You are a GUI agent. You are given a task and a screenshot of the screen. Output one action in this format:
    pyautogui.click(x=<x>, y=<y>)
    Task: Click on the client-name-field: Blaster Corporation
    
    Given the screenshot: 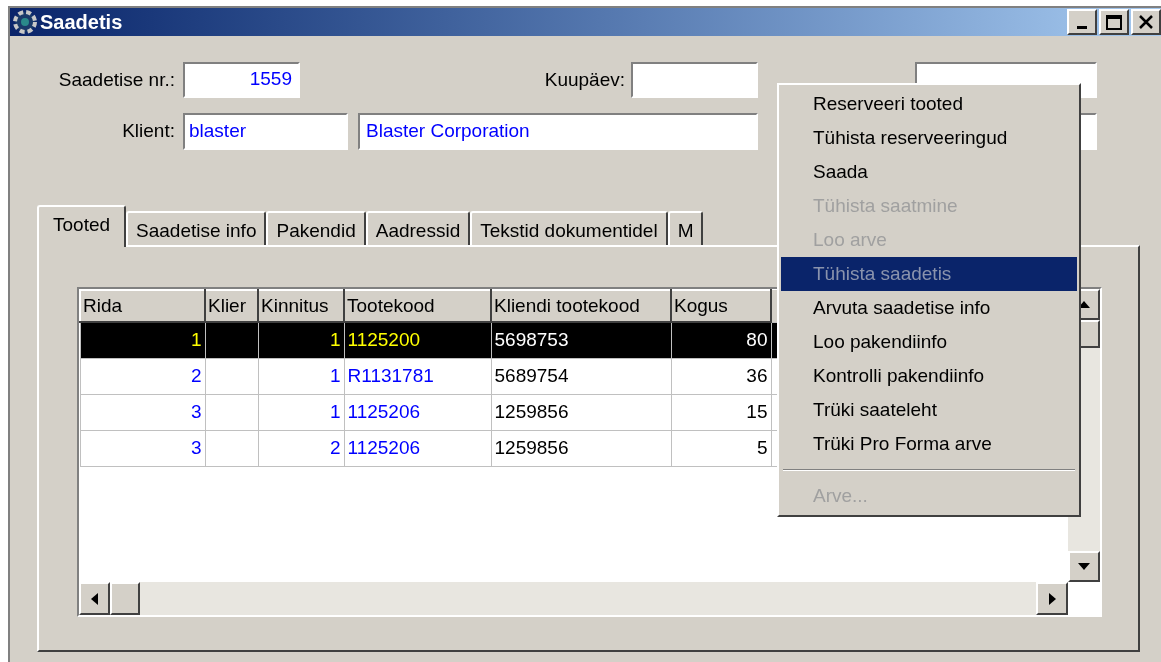 What is the action you would take?
    pyautogui.click(x=558, y=131)
    